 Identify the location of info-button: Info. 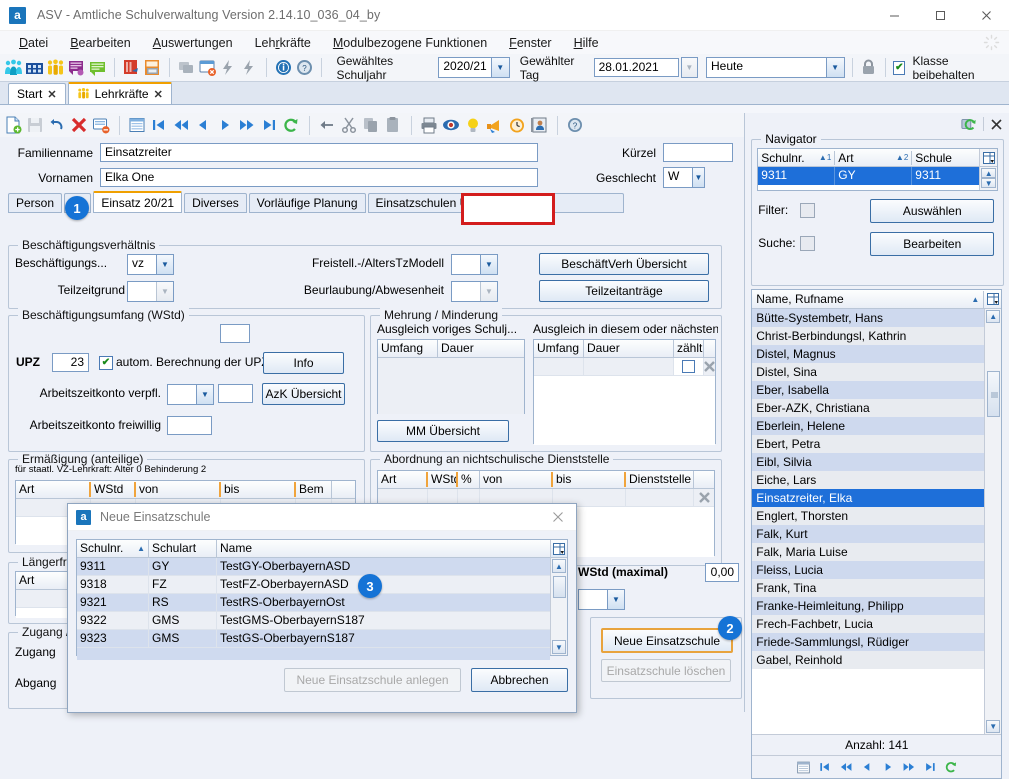
(303, 363).